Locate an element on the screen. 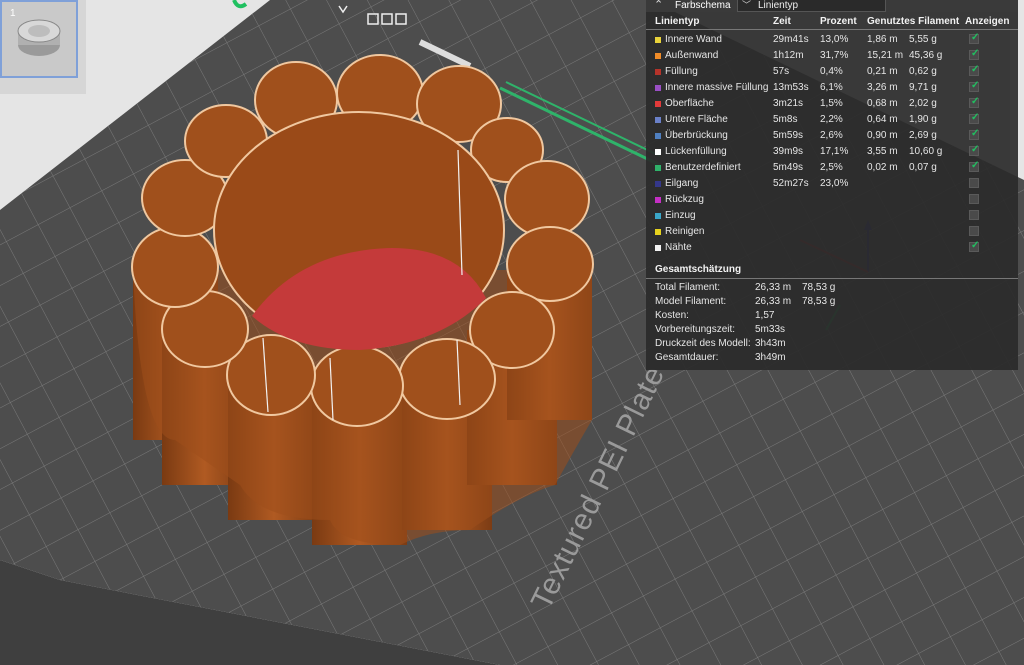 This screenshot has width=1024, height=665. summary-row: Total Filament: 26,33 m 78,53 g is located at coordinates (832, 289).